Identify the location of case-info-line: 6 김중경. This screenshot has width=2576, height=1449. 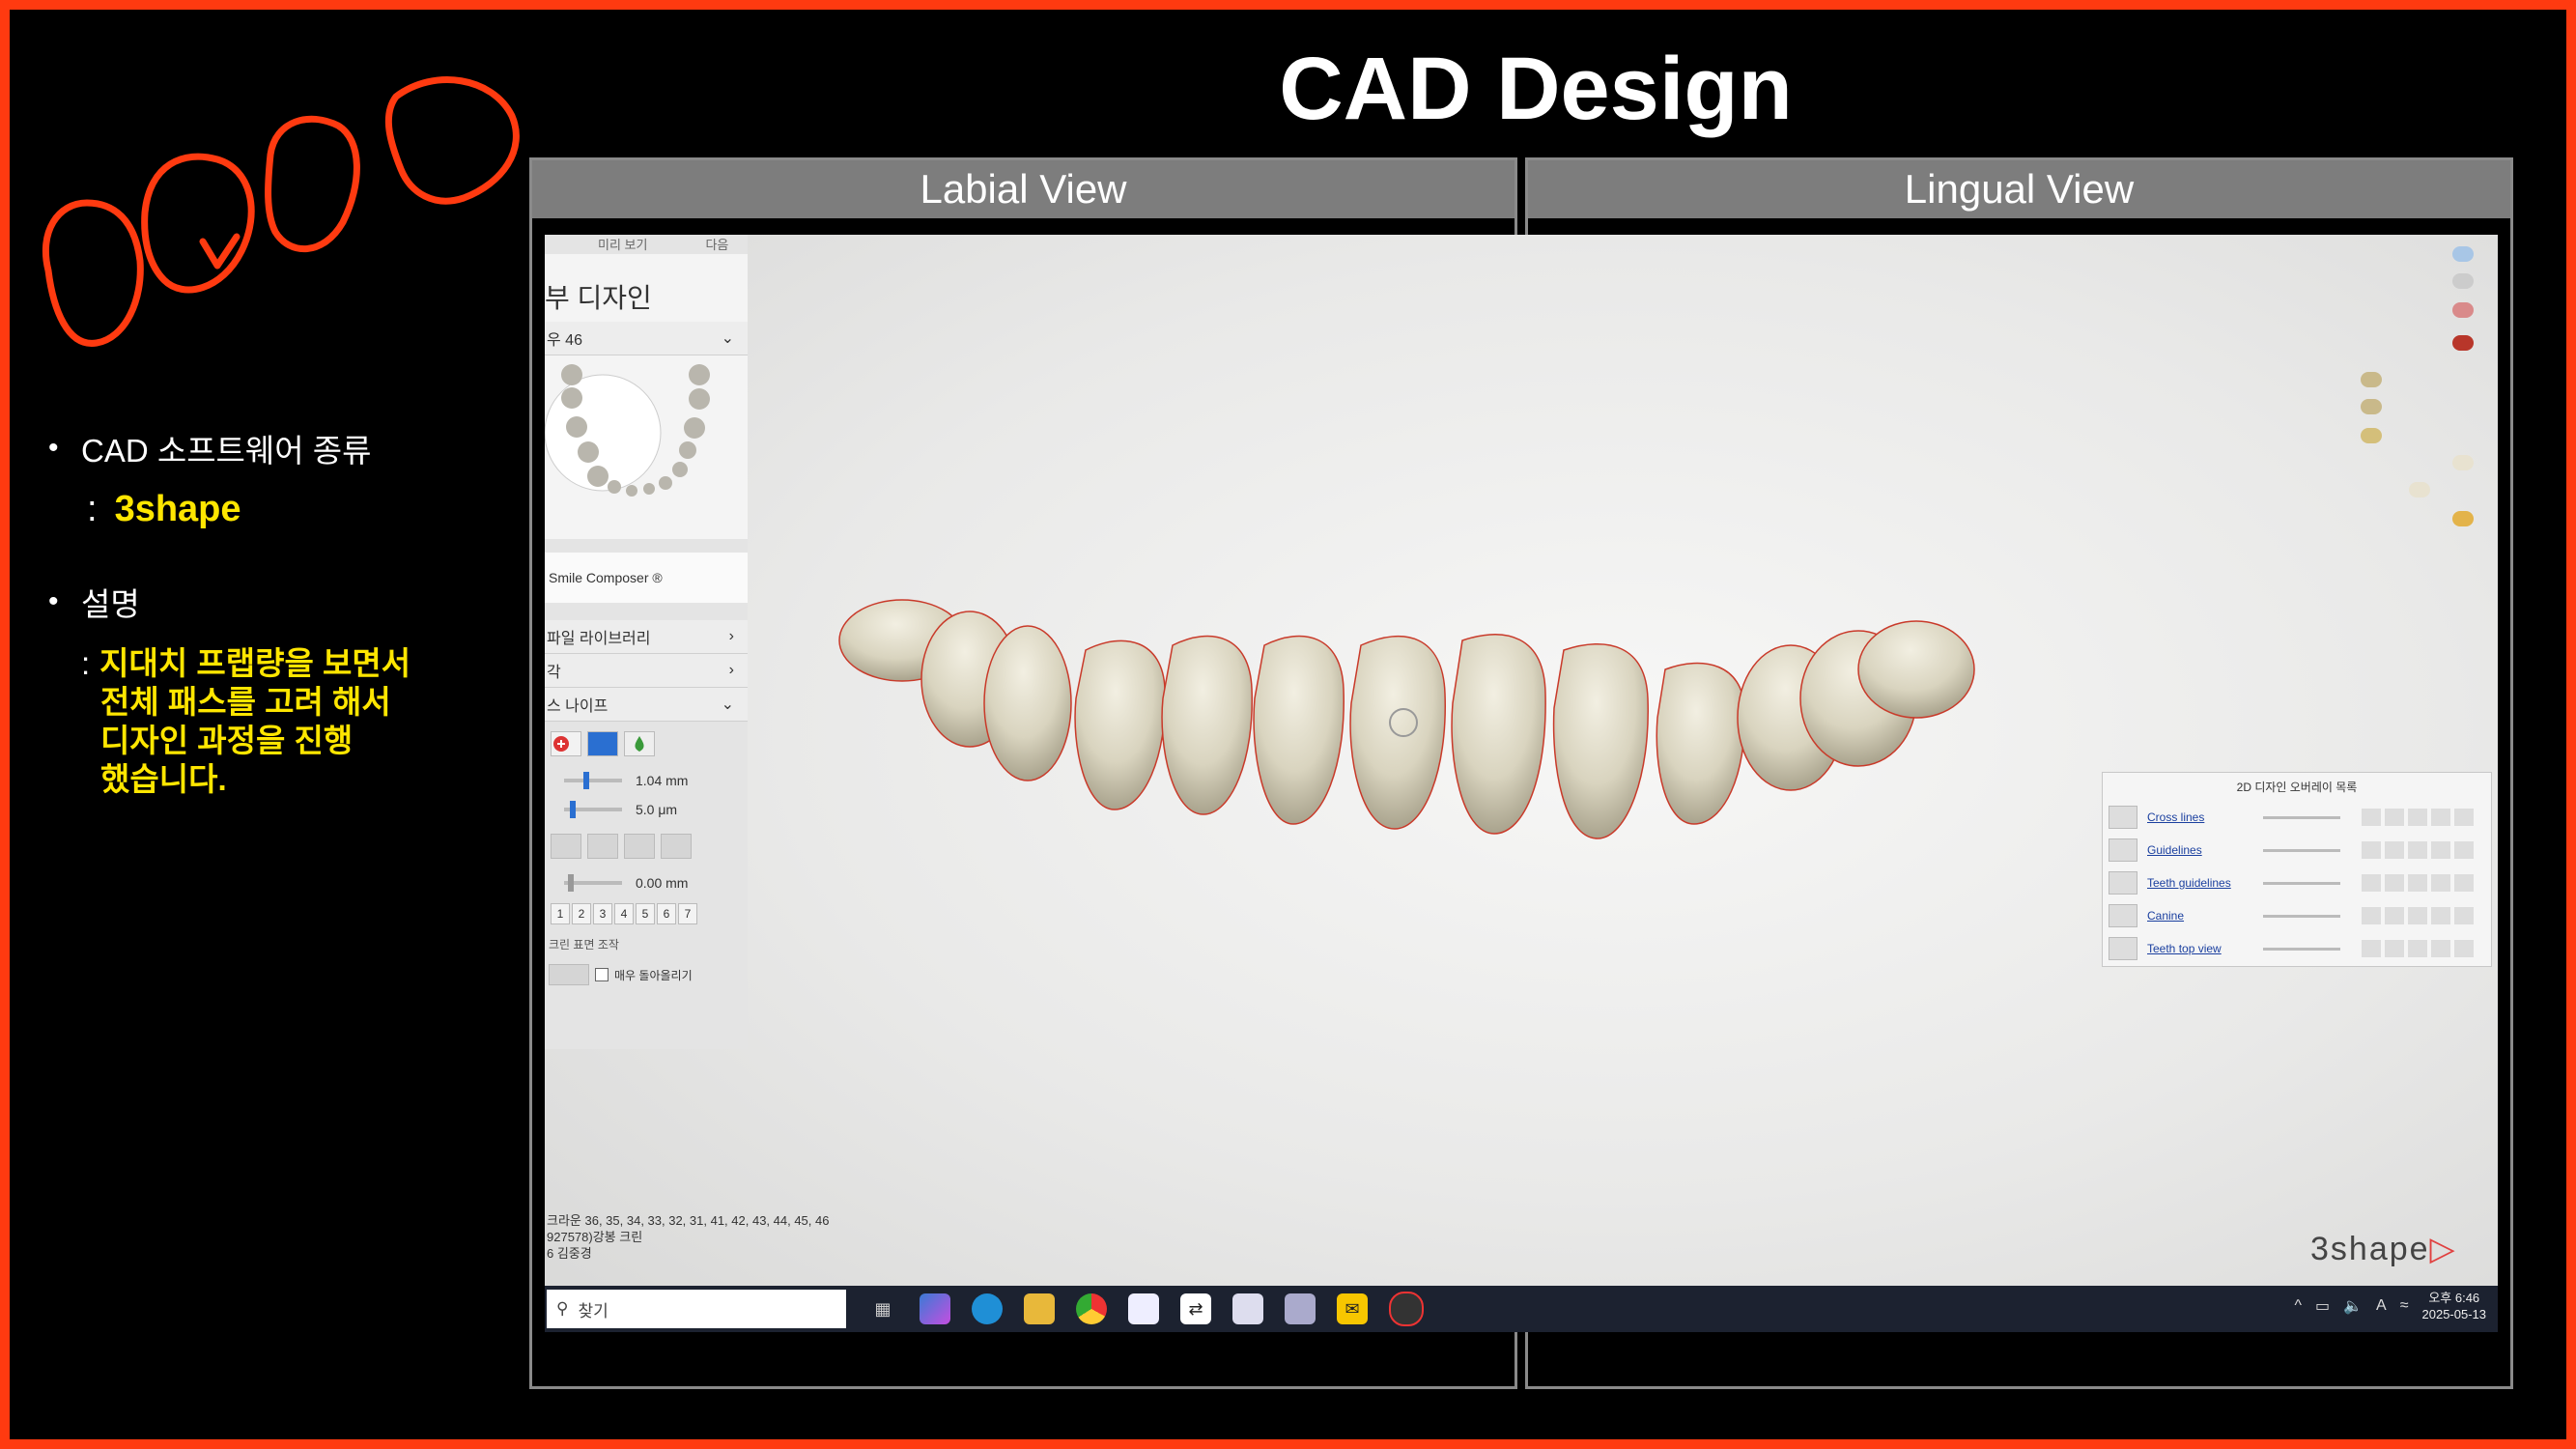
(569, 1253).